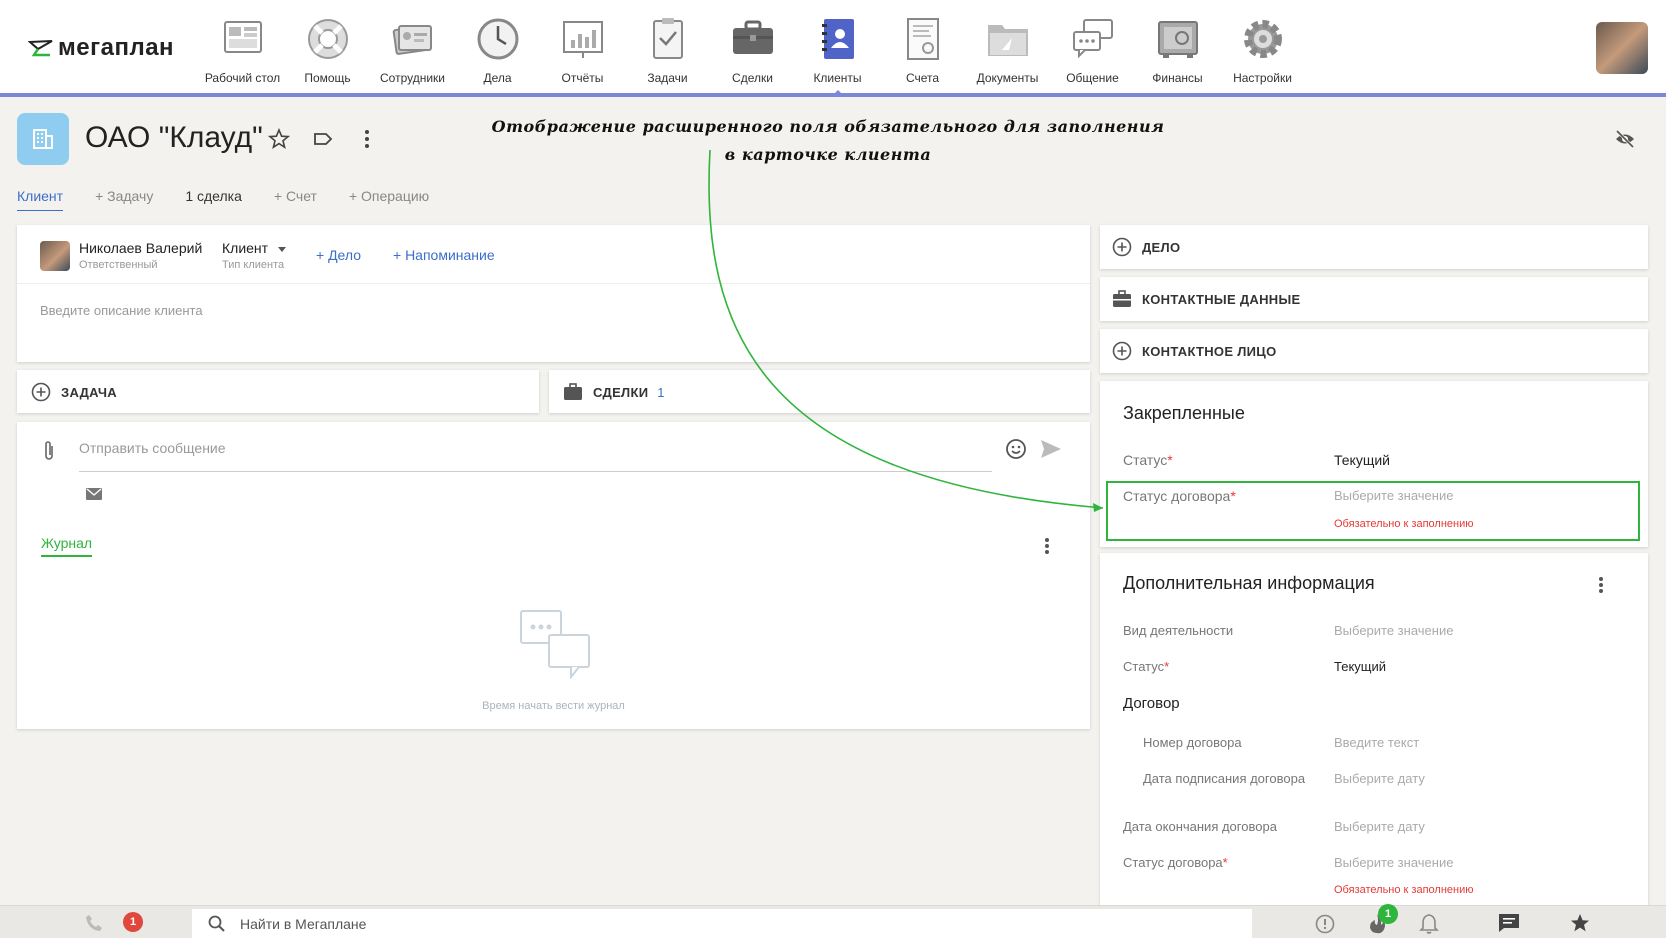 The width and height of the screenshot is (1666, 938). What do you see at coordinates (1051, 449) in the screenshot?
I see `send-icon` at bounding box center [1051, 449].